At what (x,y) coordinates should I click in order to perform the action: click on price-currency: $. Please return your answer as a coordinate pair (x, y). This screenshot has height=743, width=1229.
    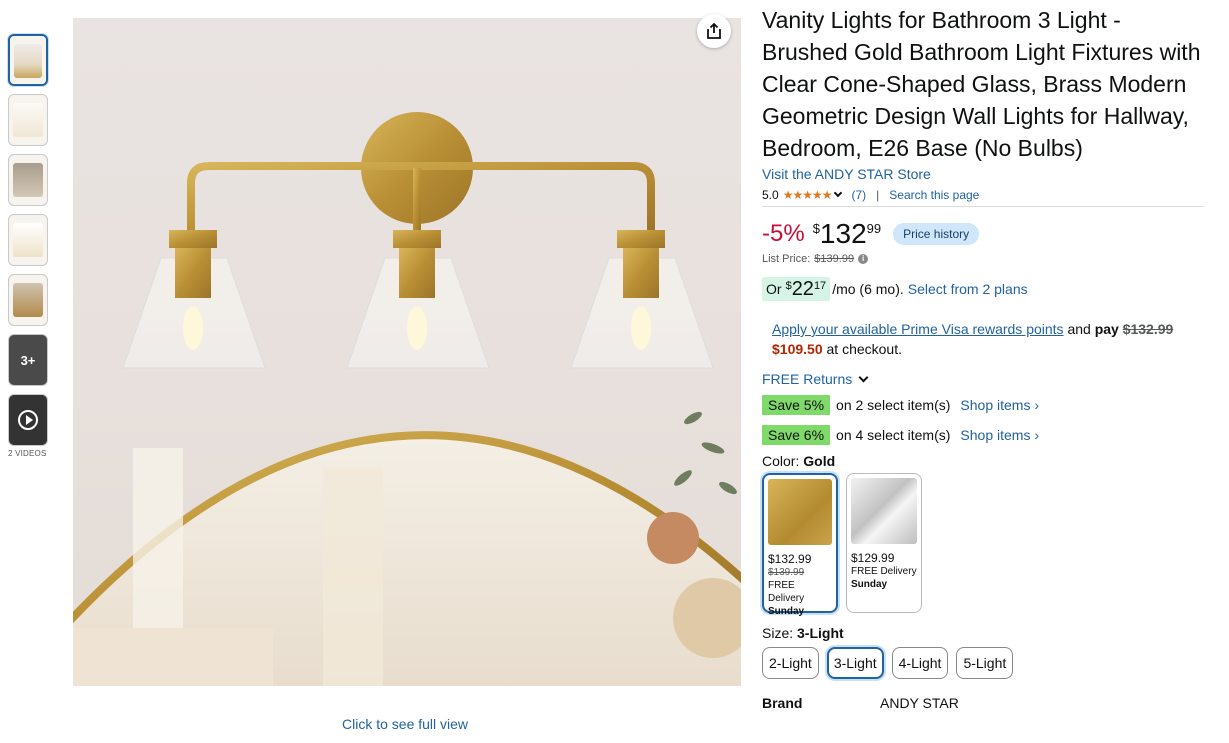
    Looking at the image, I should click on (816, 228).